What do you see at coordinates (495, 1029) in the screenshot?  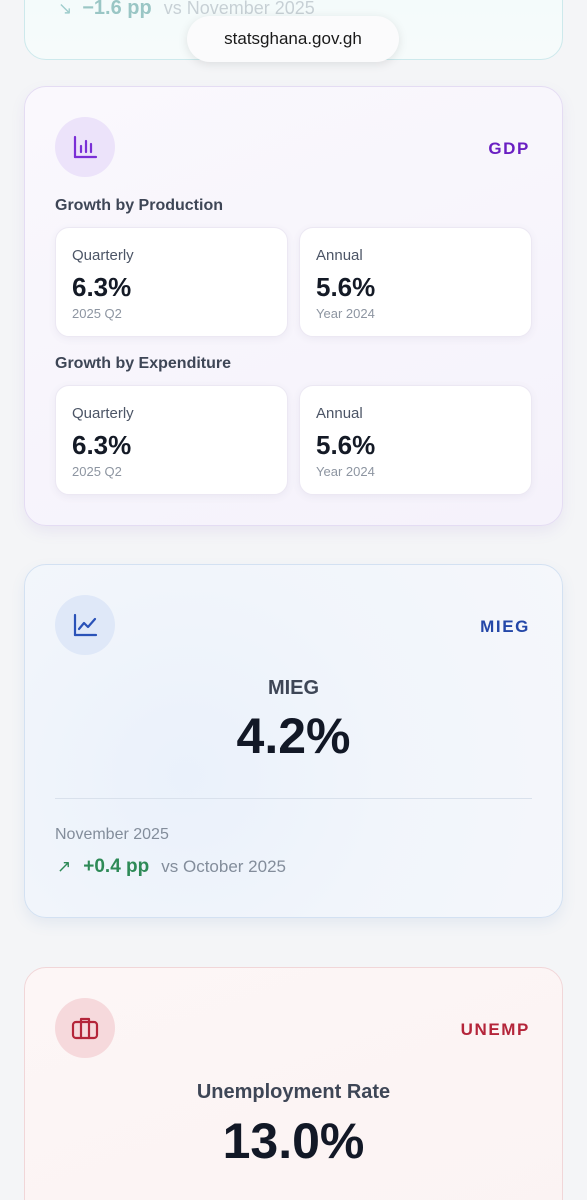 I see `unemp-tag: UNEMP` at bounding box center [495, 1029].